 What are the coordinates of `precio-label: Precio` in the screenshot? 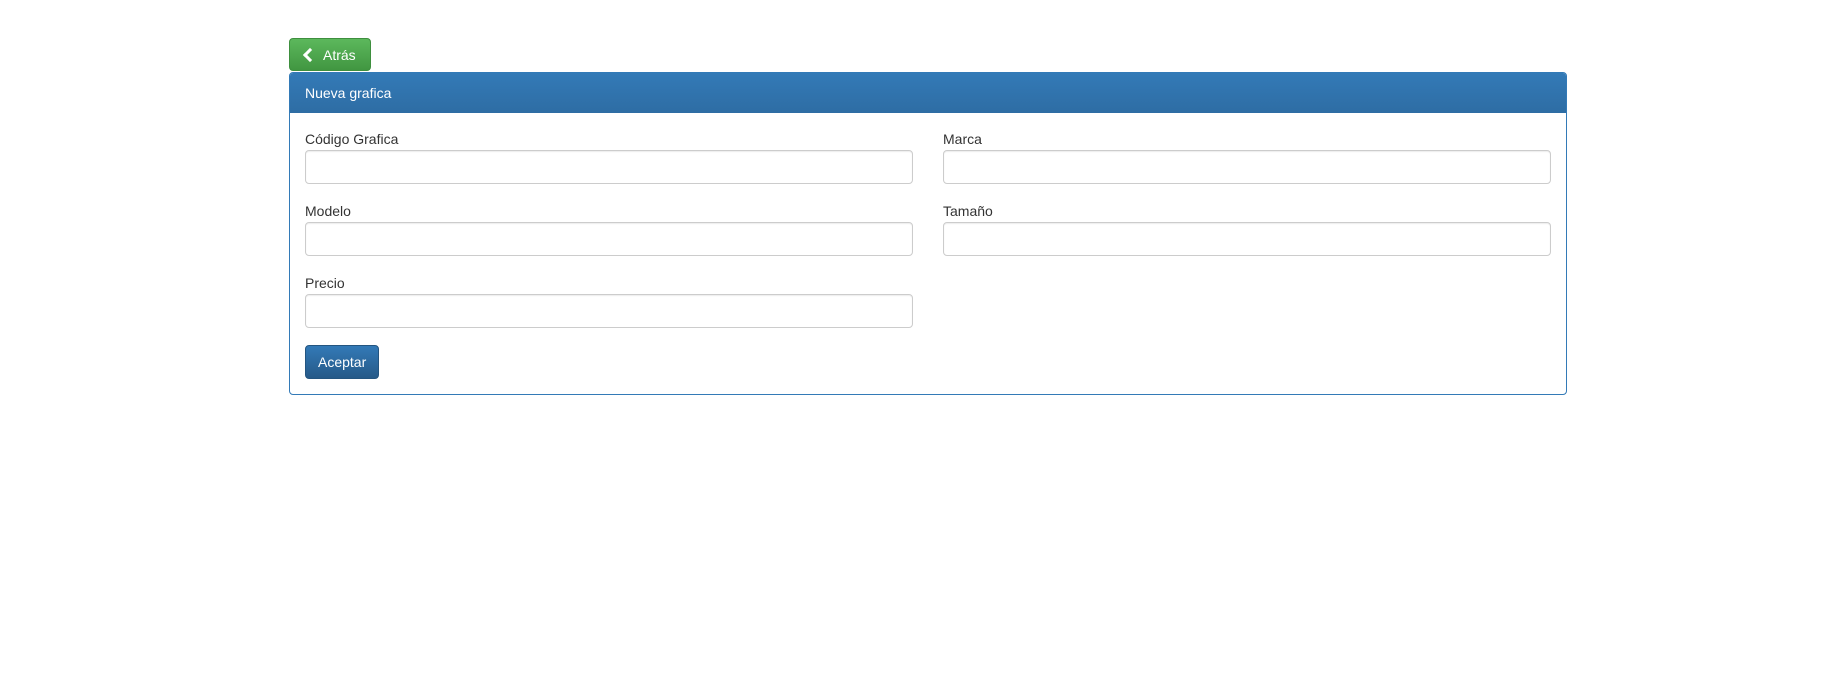 It's located at (325, 283).